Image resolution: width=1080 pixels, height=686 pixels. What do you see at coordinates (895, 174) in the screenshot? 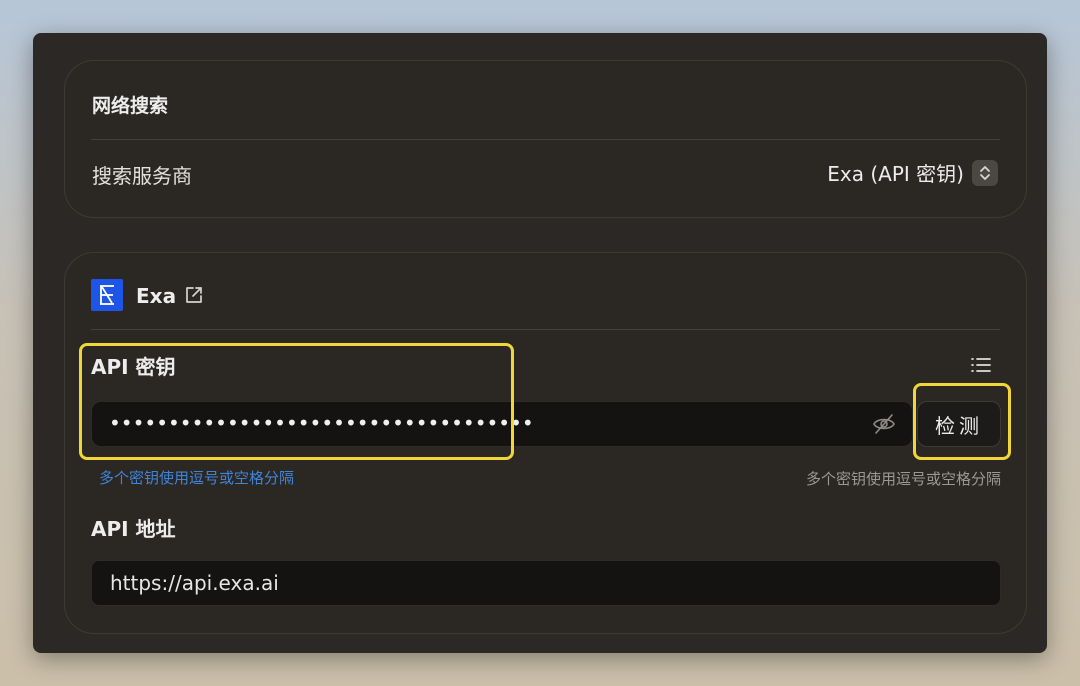
I see `provider-value: Exa (API 密钥)` at bounding box center [895, 174].